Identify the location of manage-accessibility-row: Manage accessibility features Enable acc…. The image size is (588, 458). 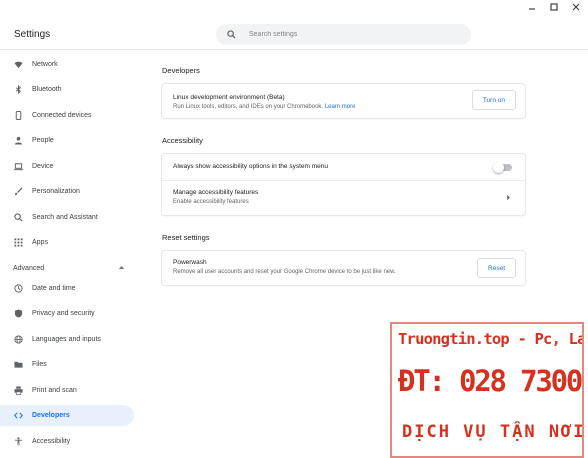
(343, 197).